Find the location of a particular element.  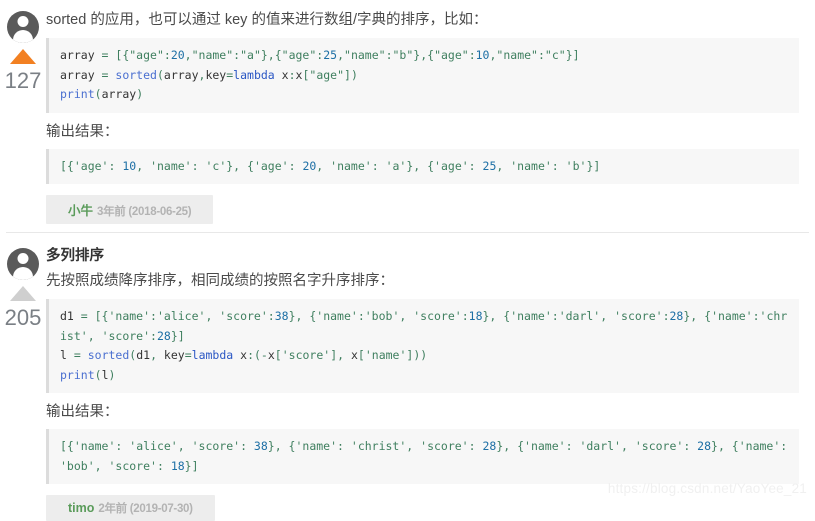

vote-count: 127 is located at coordinates (23, 80).